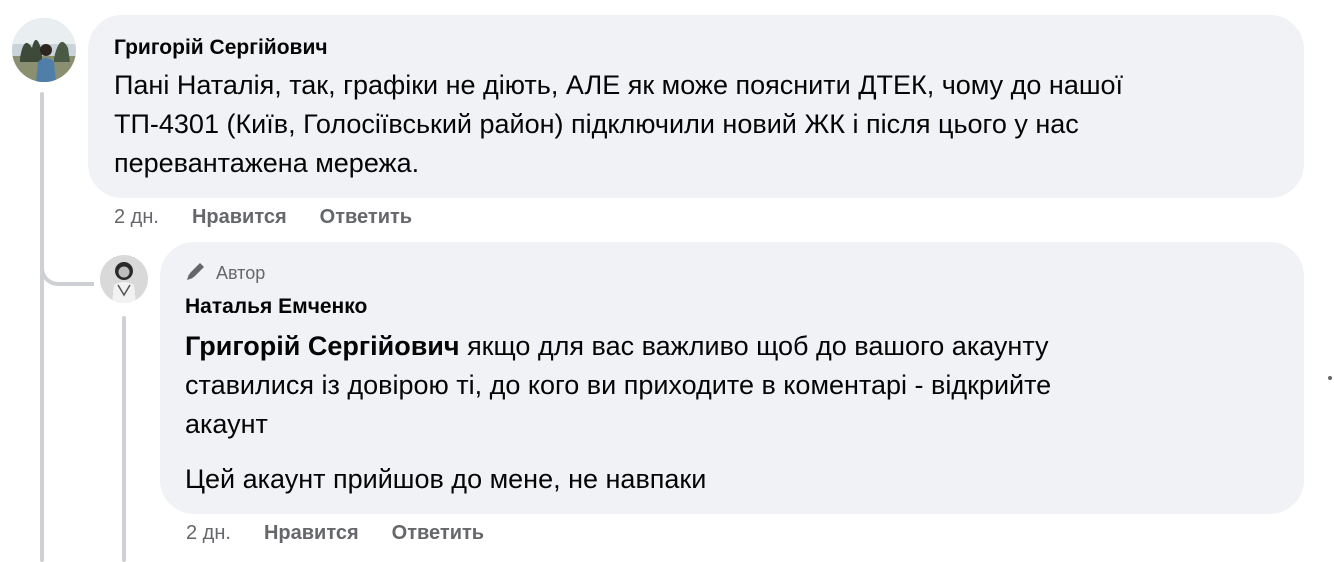 The height and width of the screenshot is (562, 1334). What do you see at coordinates (136, 217) in the screenshot?
I see `comment-timestamp: 2 дн.` at bounding box center [136, 217].